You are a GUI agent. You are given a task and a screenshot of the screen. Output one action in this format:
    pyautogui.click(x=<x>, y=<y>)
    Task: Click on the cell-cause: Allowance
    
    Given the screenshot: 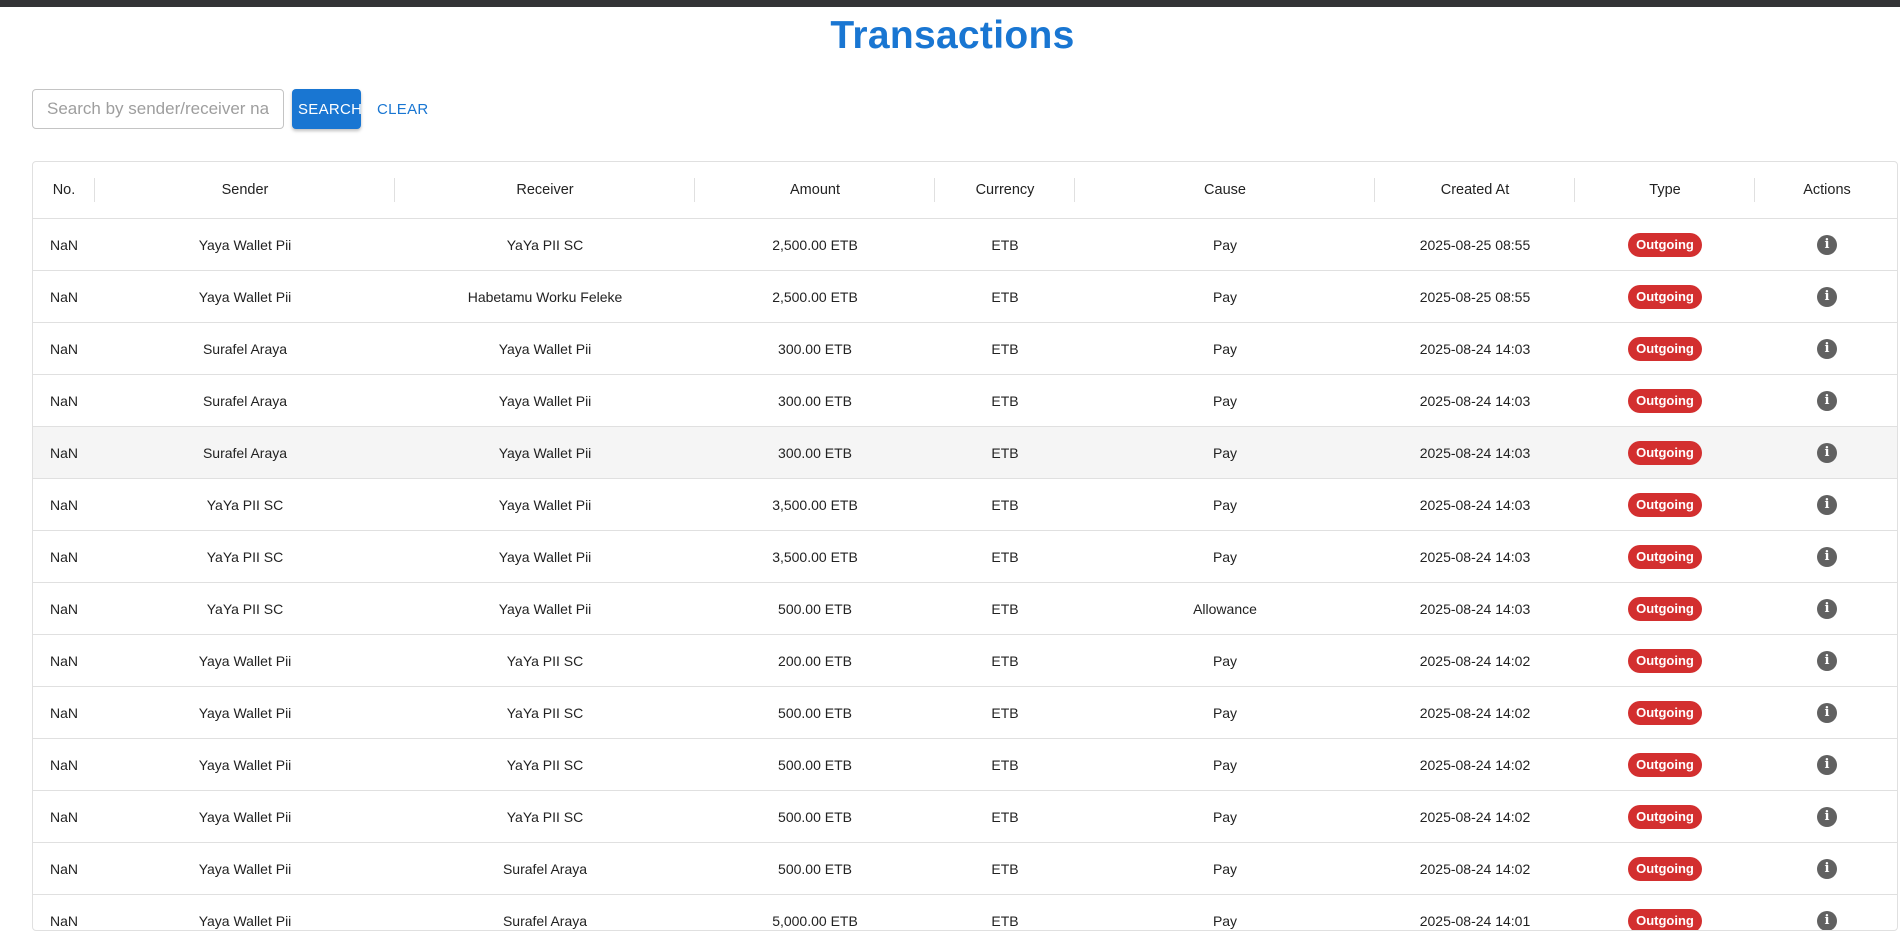 What is the action you would take?
    pyautogui.click(x=1225, y=609)
    